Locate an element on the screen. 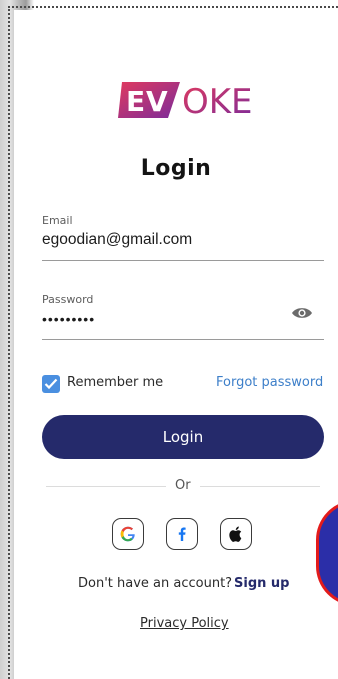 The image size is (338, 679). page-title: Login is located at coordinates (176, 168).